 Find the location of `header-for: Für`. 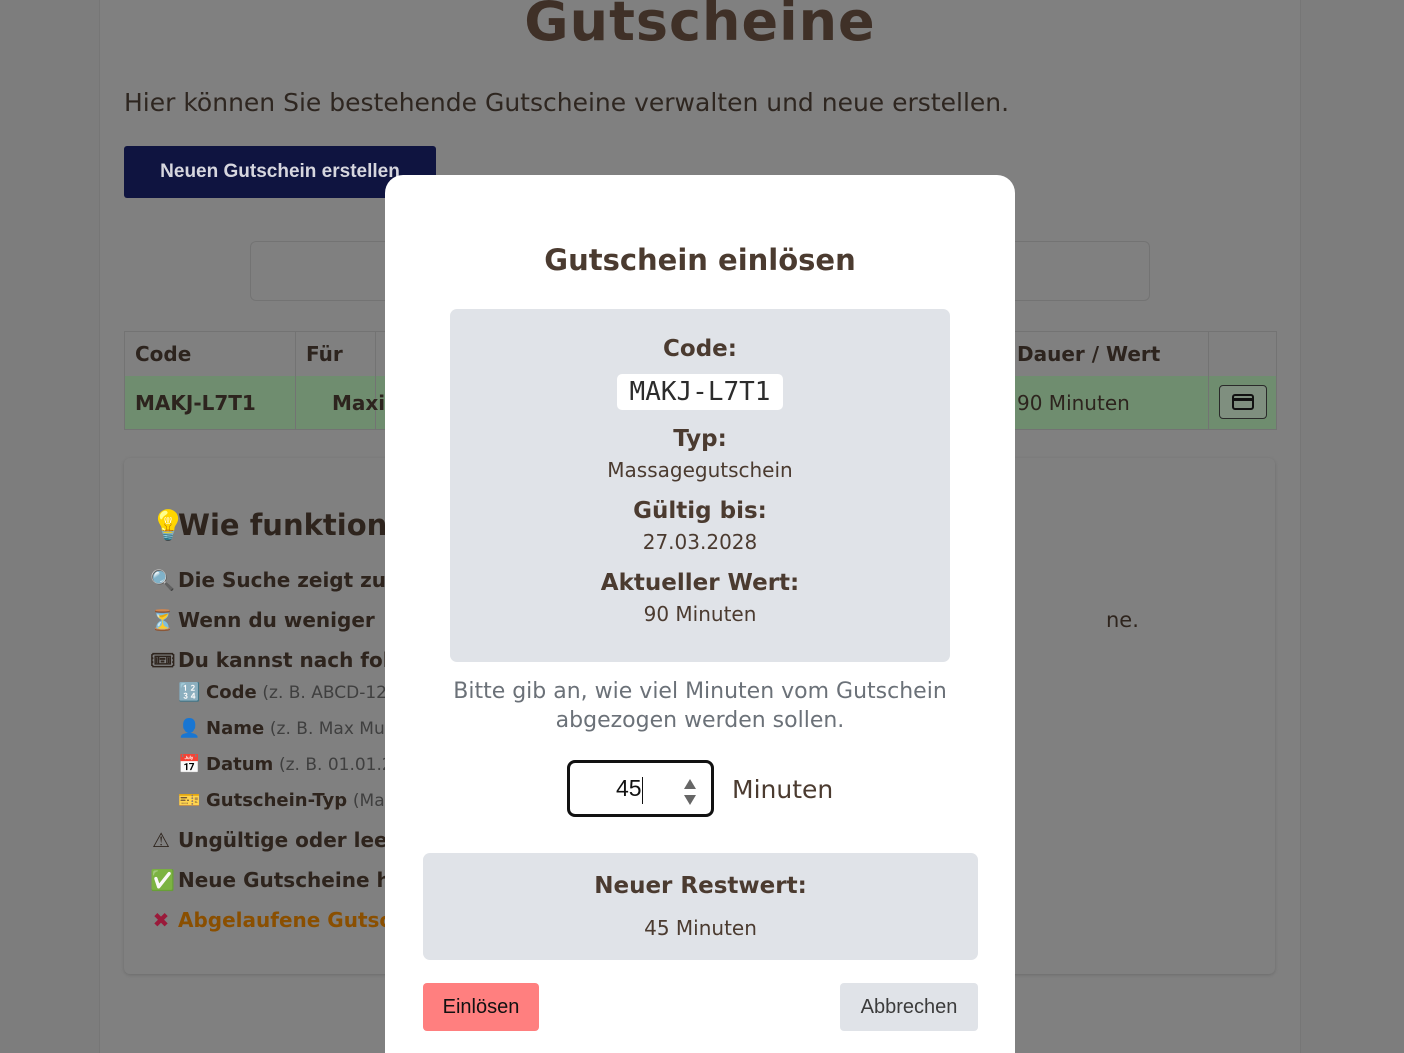

header-for: Für is located at coordinates (336, 354).